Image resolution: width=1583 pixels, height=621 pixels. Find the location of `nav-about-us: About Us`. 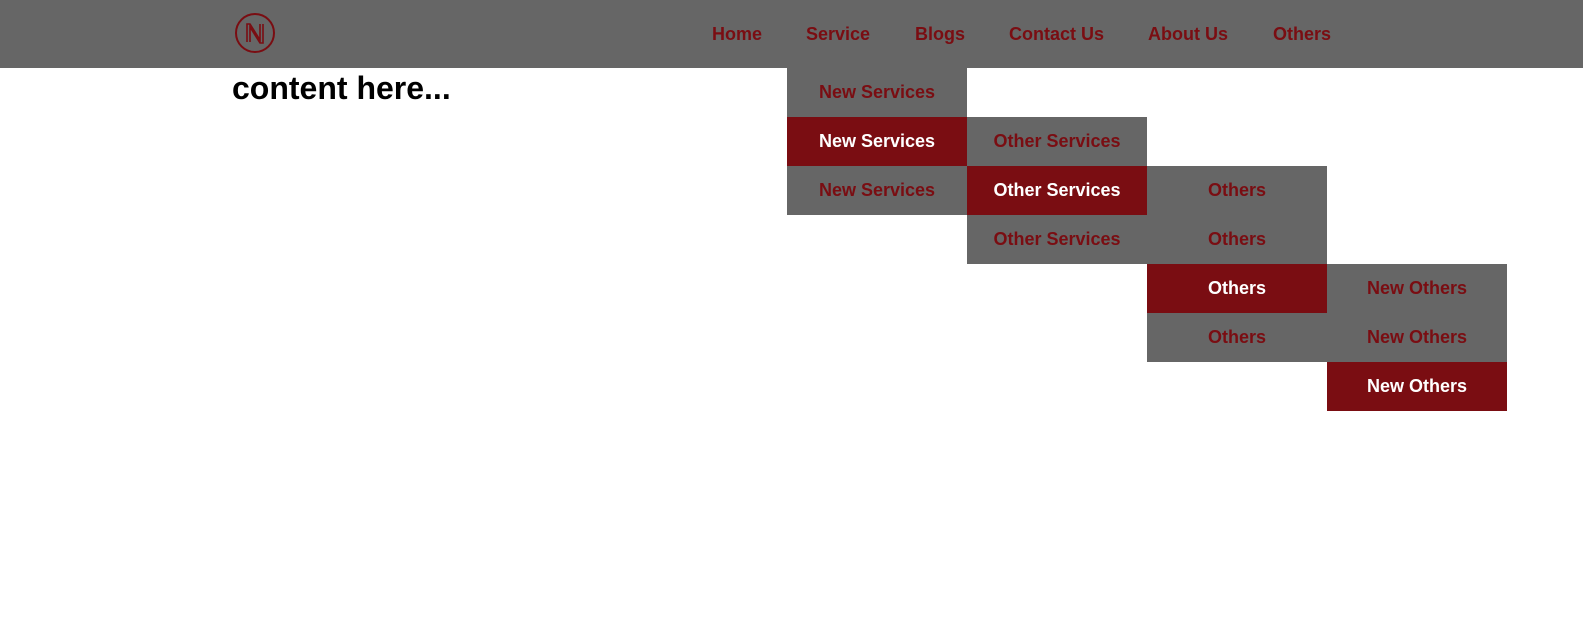

nav-about-us: About Us is located at coordinates (1188, 34).